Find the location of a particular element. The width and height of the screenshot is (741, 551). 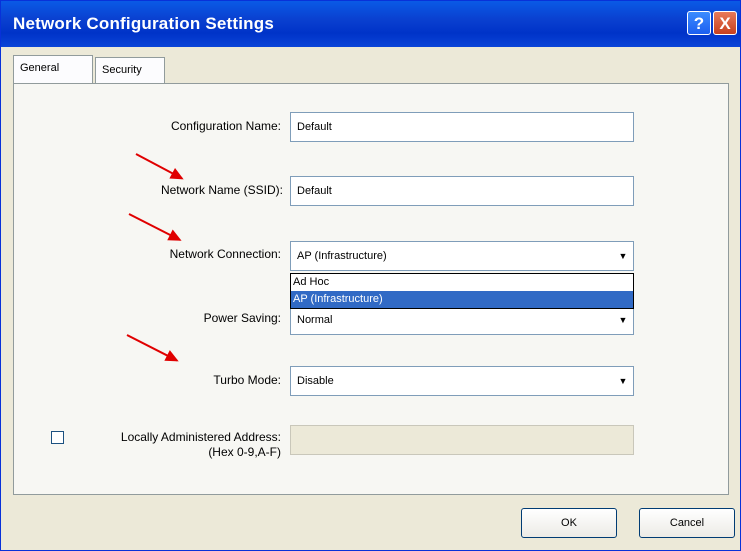

configuration-name-label: Configuration Name: is located at coordinates (225, 126).